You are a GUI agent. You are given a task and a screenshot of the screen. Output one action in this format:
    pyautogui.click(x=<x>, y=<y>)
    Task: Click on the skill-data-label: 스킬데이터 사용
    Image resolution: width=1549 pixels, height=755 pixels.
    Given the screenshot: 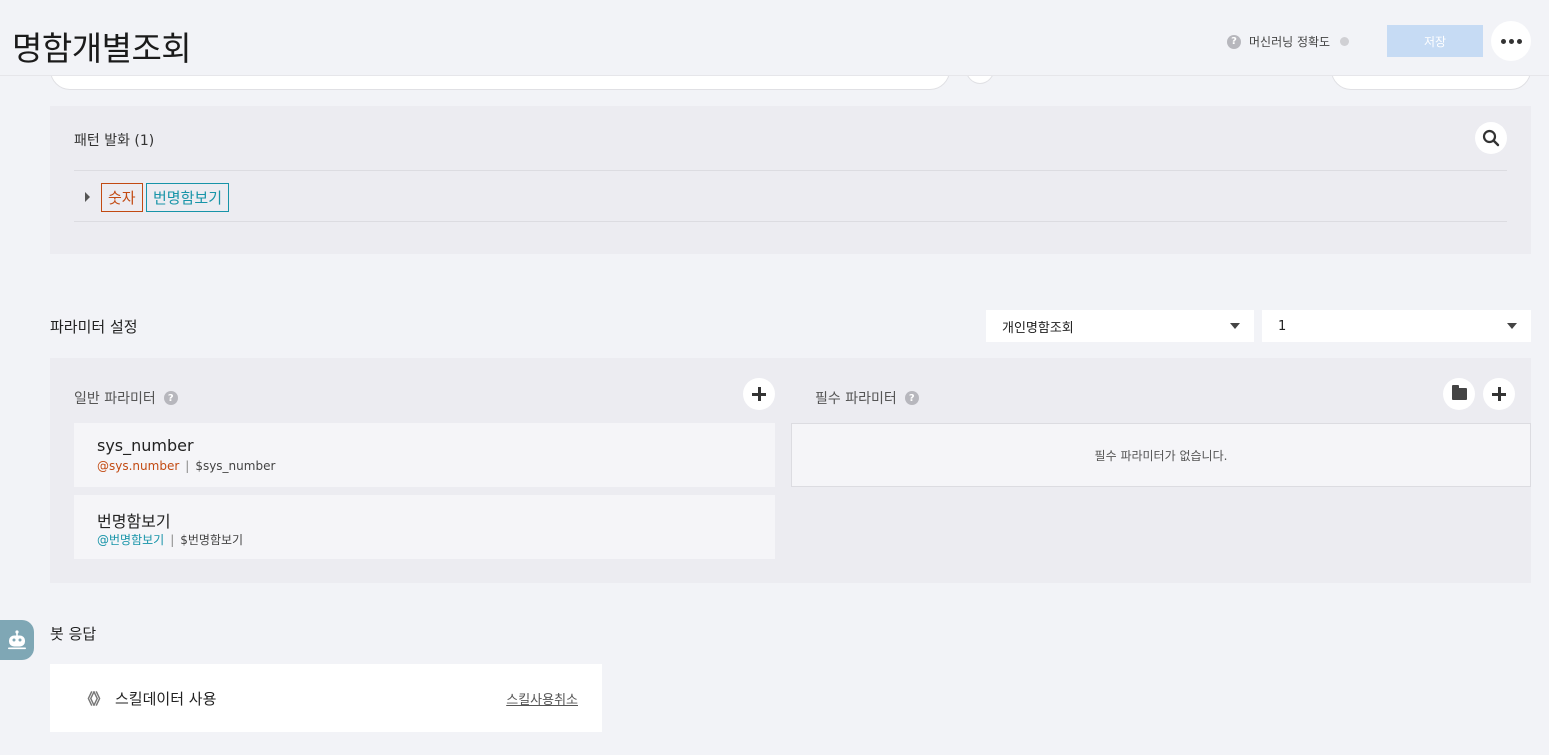 What is the action you would take?
    pyautogui.click(x=166, y=699)
    